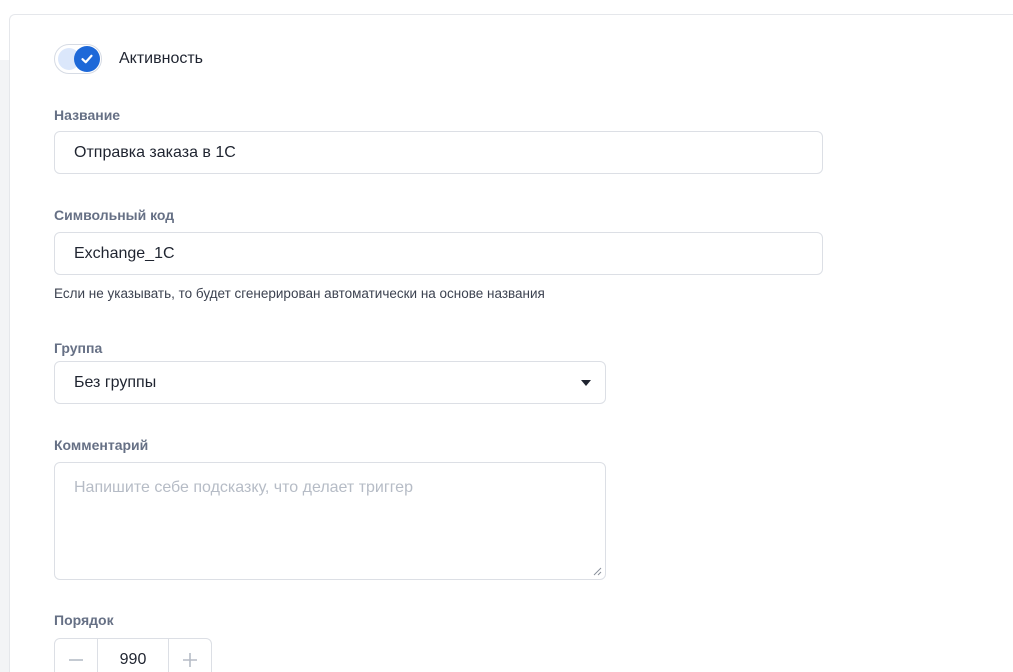 The image size is (1013, 672). I want to click on code-input-value: Exchange_1C, so click(124, 253).